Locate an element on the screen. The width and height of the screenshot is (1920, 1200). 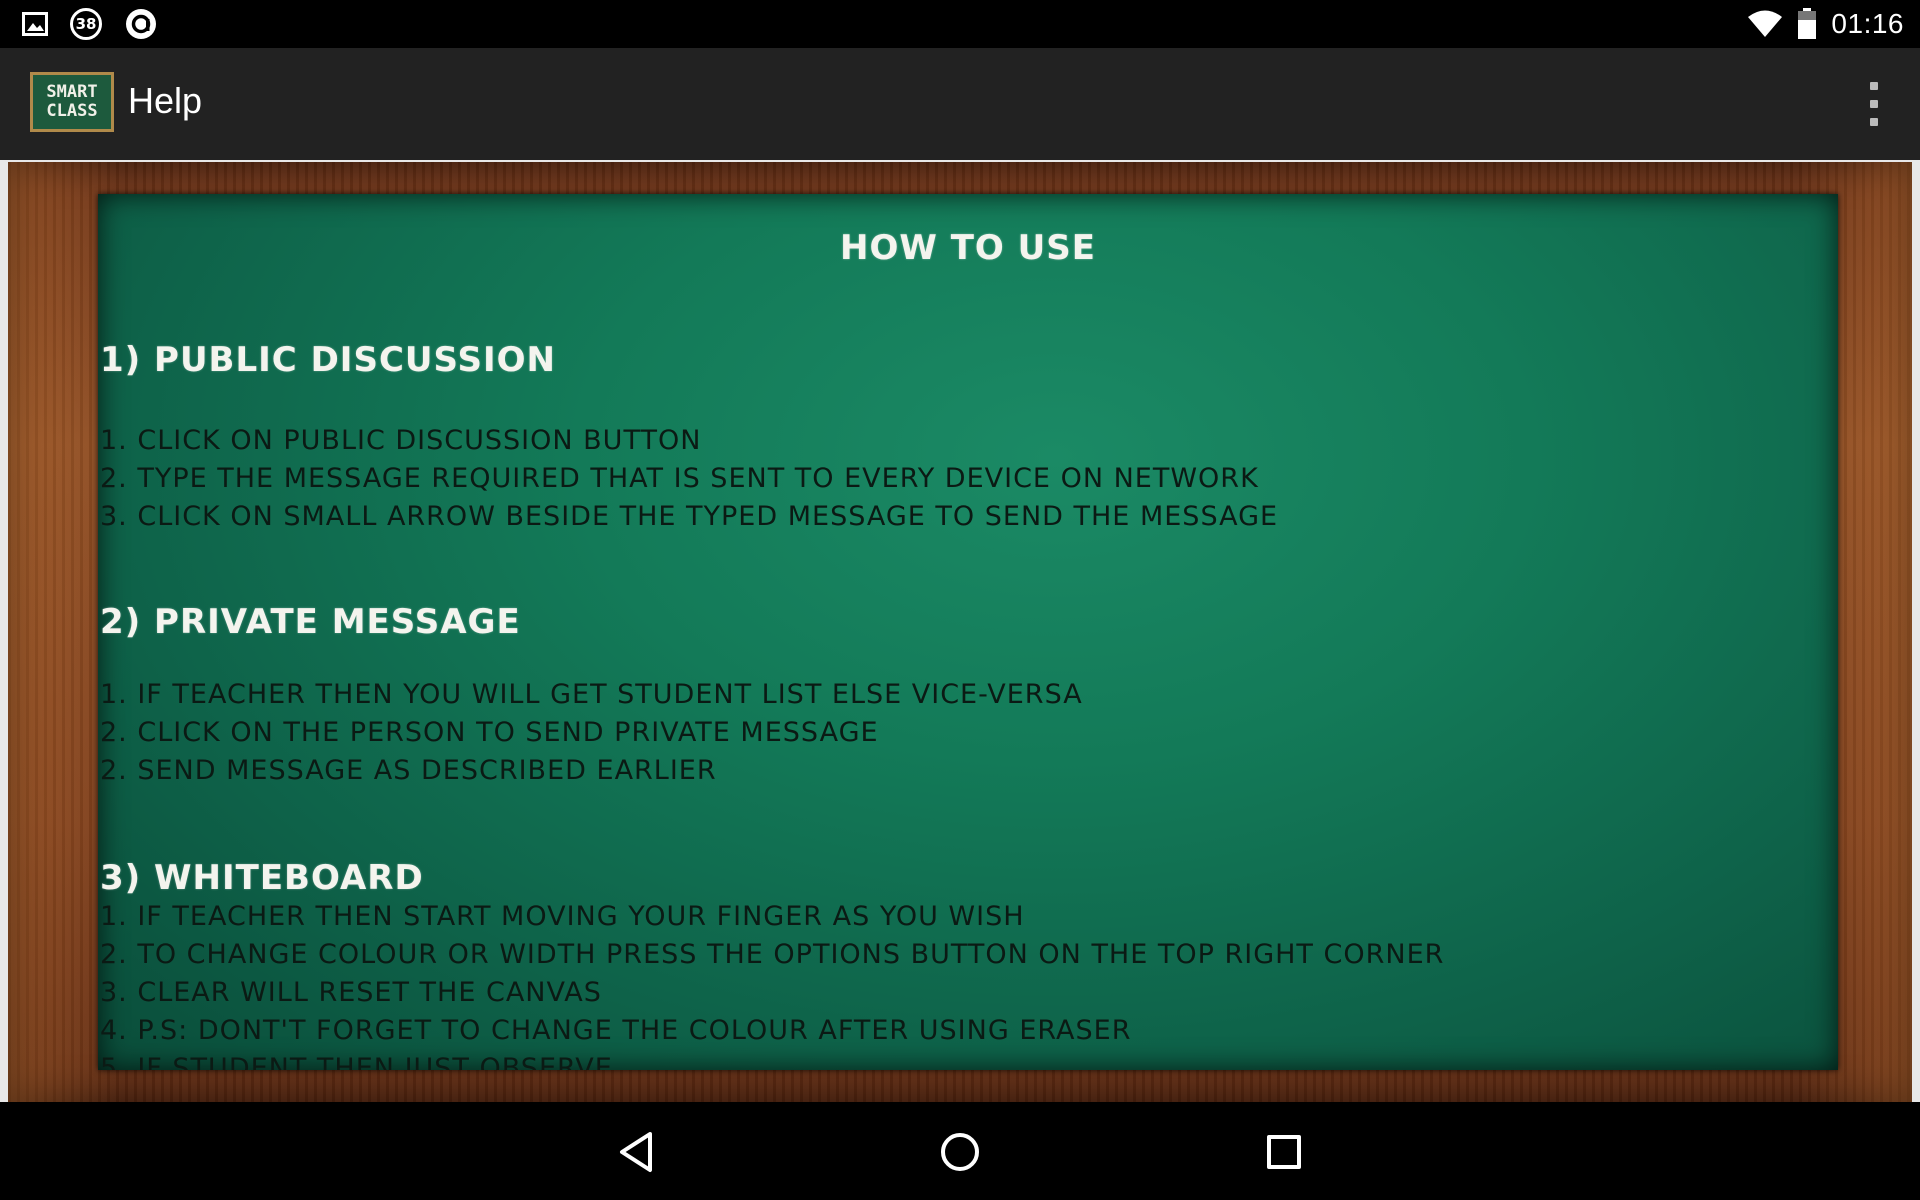
back-icon is located at coordinates (636, 1152).